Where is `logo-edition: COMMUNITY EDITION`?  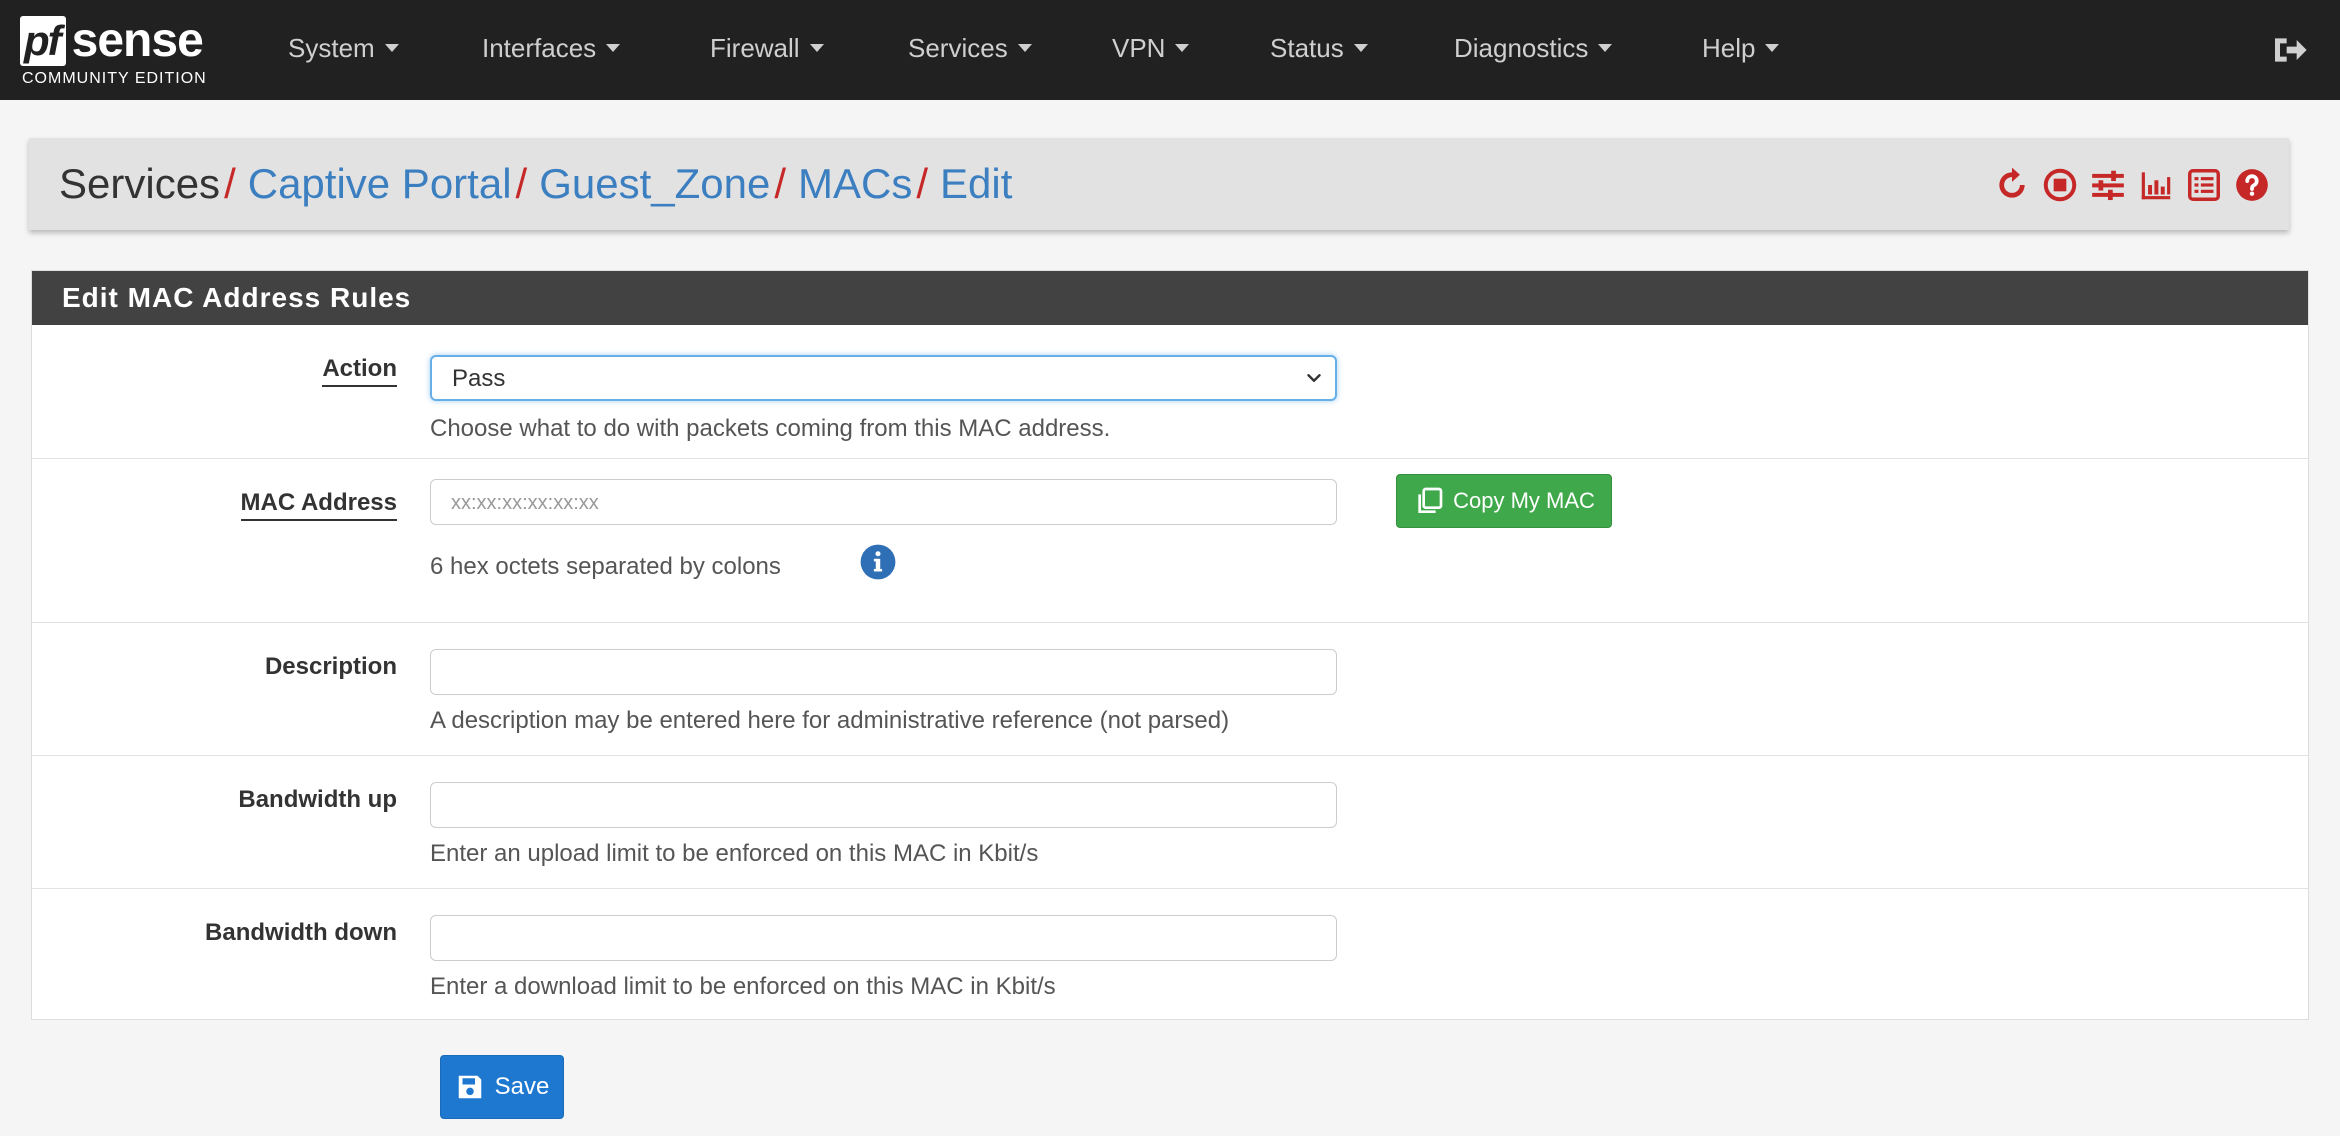
logo-edition: COMMUNITY EDITION is located at coordinates (114, 78).